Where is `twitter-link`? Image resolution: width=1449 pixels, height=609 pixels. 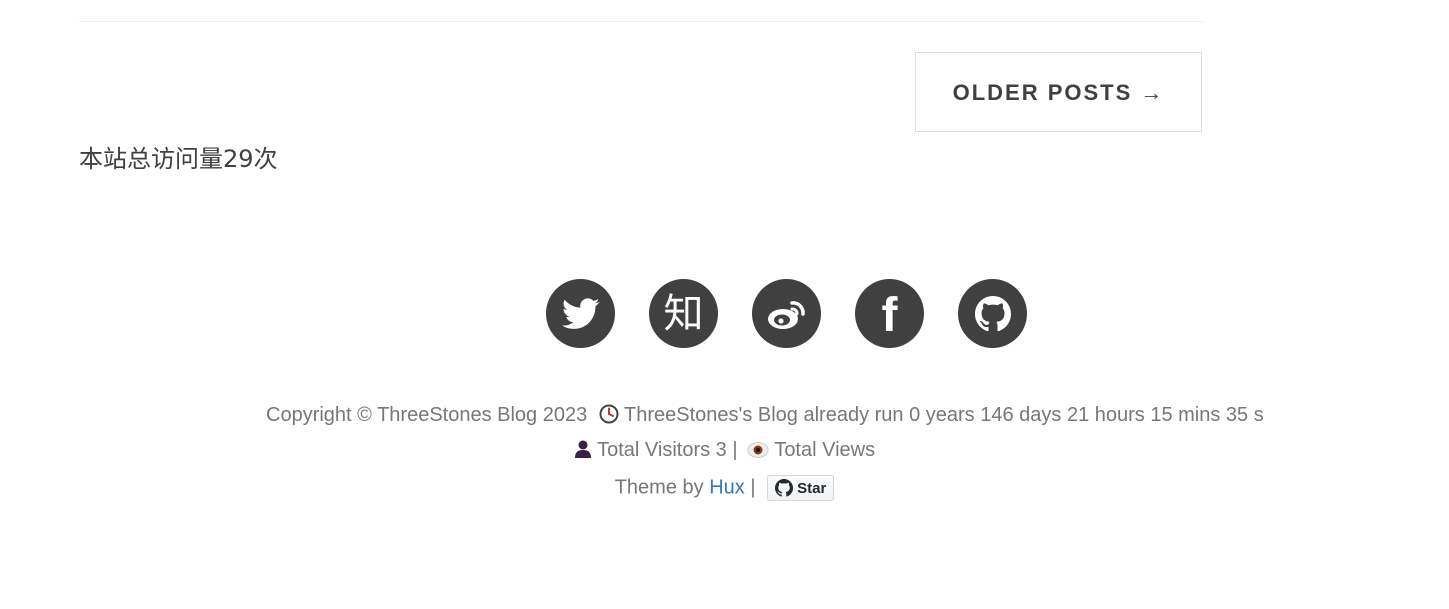 twitter-link is located at coordinates (580, 313).